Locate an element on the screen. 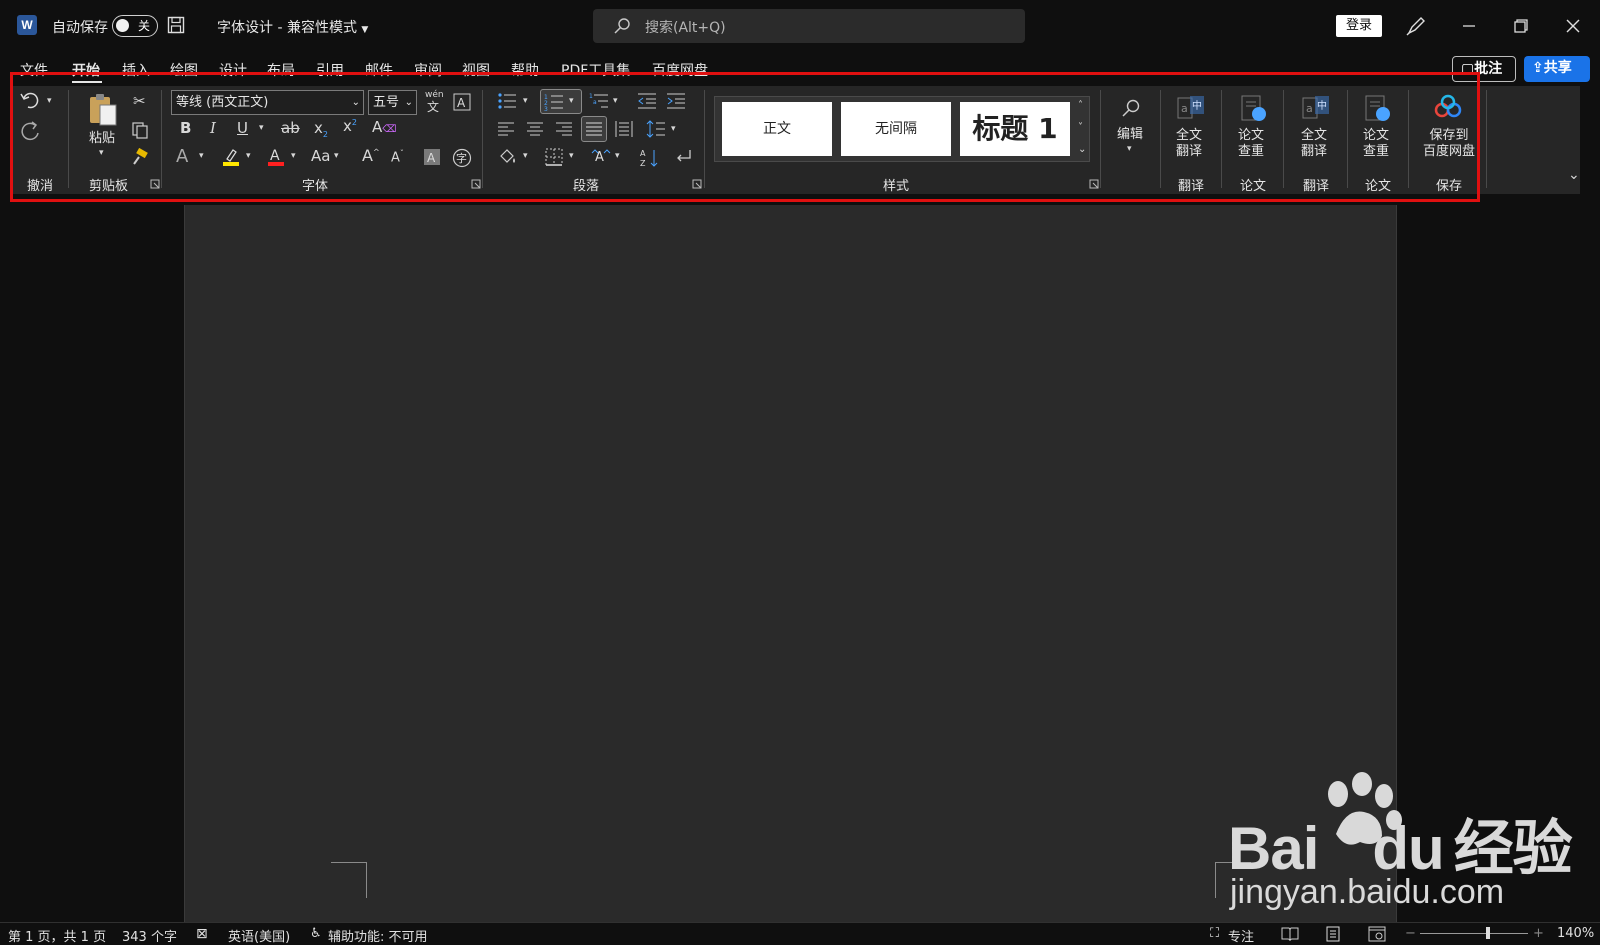  read-mode-icon is located at coordinates (1290, 934).